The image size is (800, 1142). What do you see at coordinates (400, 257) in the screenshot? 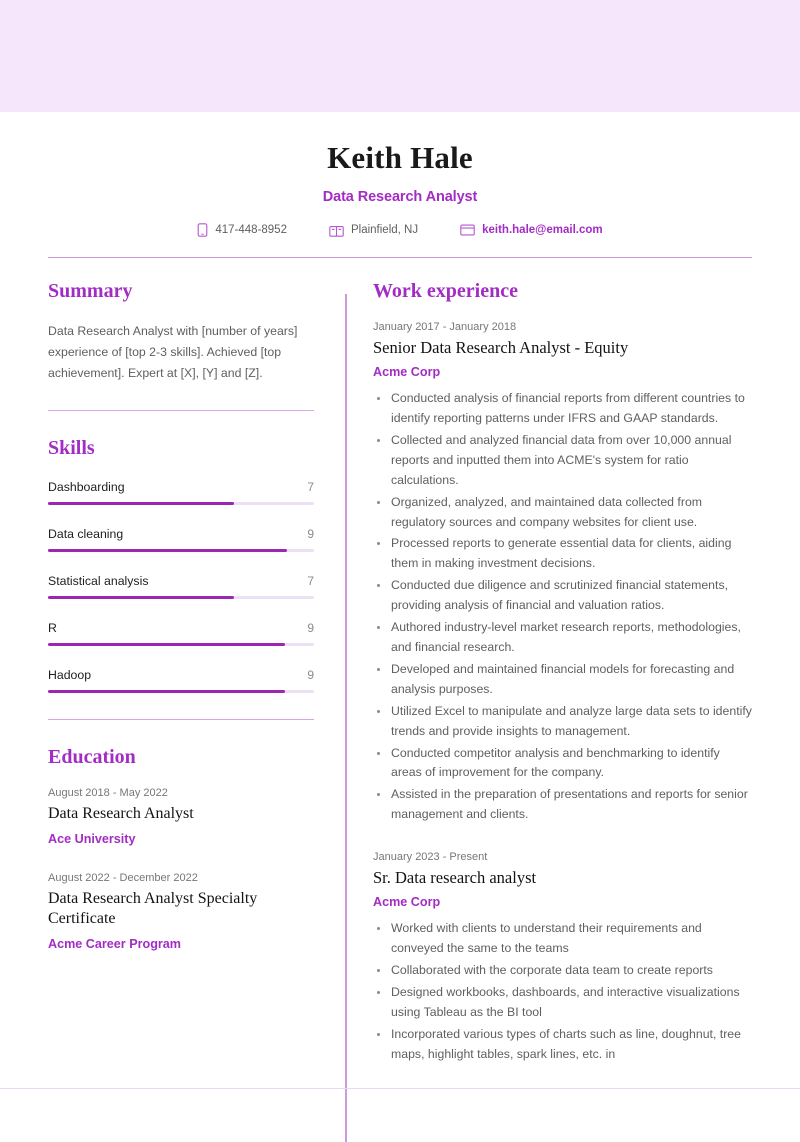
I see `header-divider` at bounding box center [400, 257].